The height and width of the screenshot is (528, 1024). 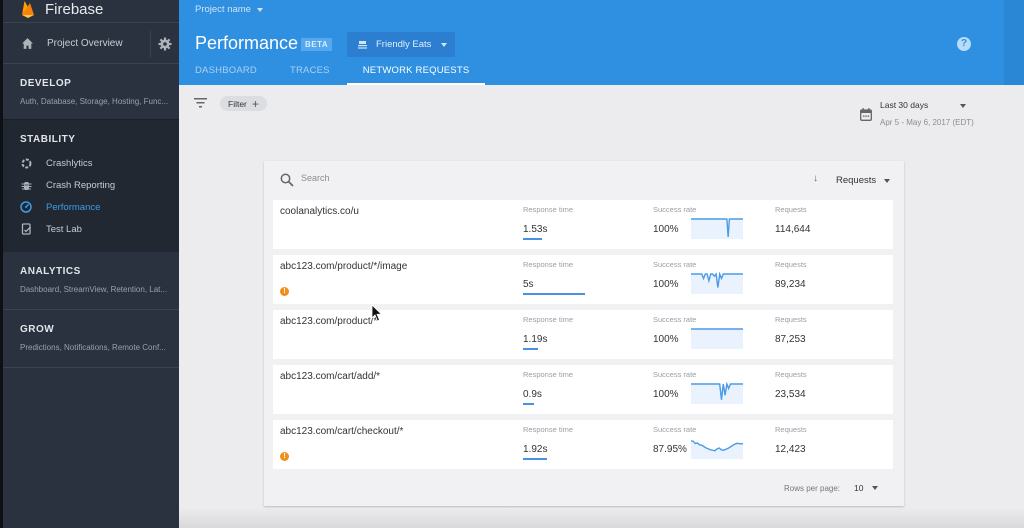 I want to click on sort-by-label: Requests, so click(x=856, y=180).